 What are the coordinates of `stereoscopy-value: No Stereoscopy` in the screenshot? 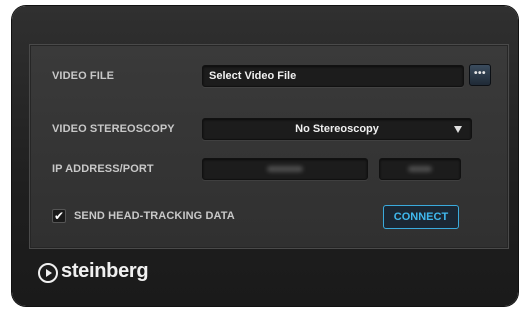 It's located at (337, 129).